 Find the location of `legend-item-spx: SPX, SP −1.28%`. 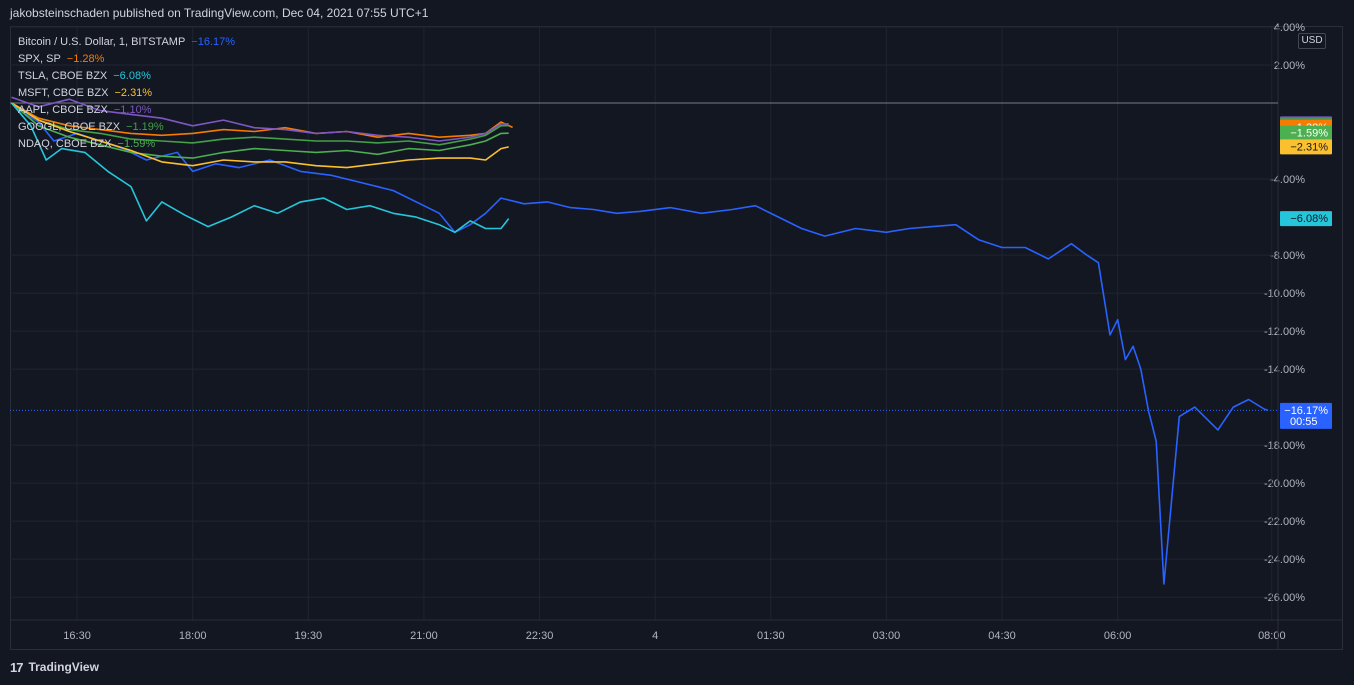

legend-item-spx: SPX, SP −1.28% is located at coordinates (126, 59).